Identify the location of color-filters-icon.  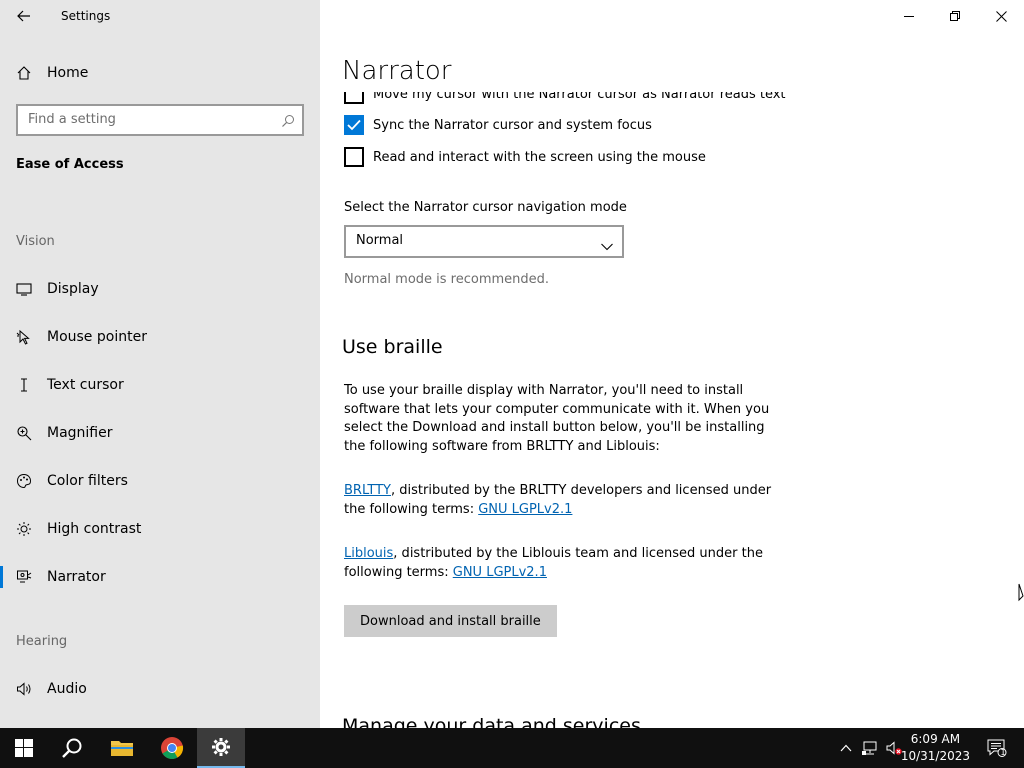
(24, 481).